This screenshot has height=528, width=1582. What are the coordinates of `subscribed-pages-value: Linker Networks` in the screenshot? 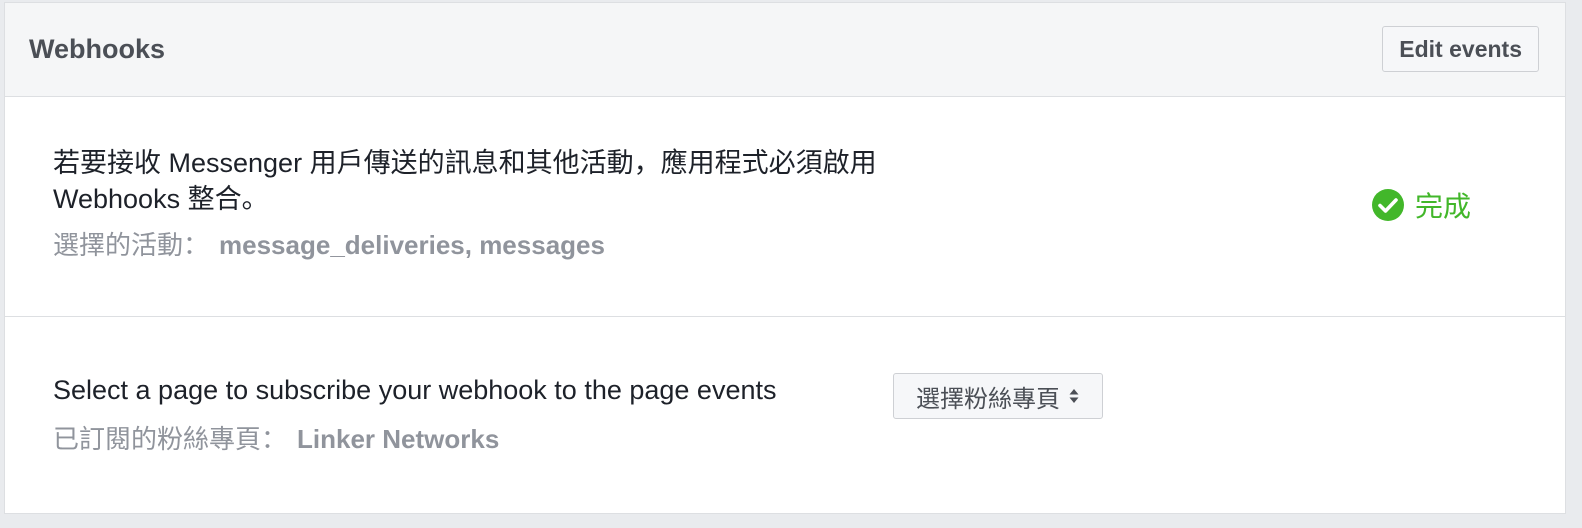 It's located at (398, 439).